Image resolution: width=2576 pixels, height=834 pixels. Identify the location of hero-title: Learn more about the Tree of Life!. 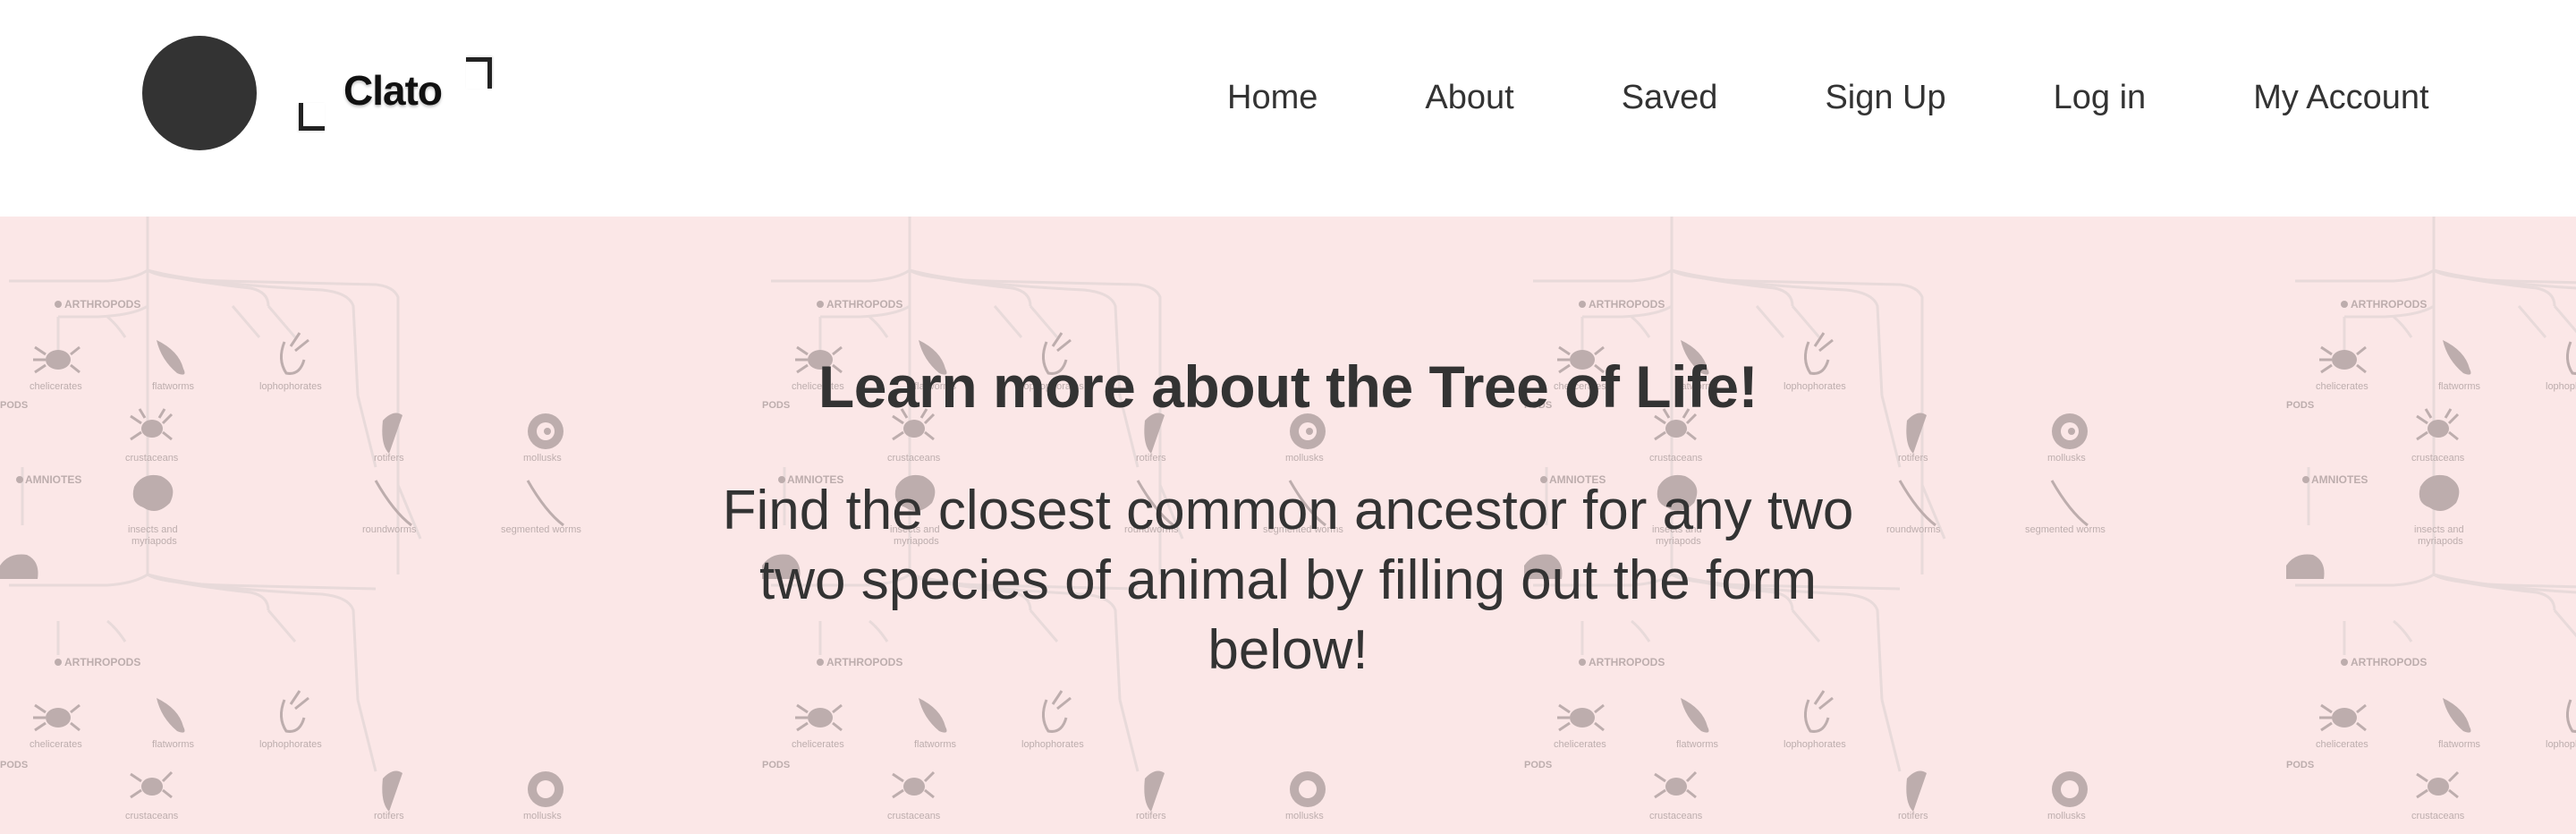
(1288, 386).